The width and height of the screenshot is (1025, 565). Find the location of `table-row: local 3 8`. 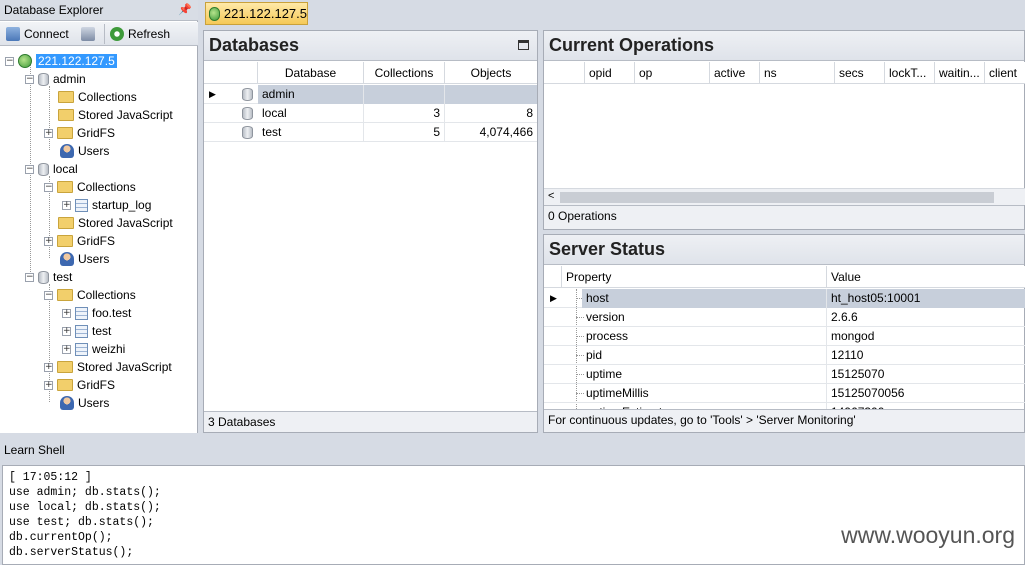

table-row: local 3 8 is located at coordinates (370, 113).